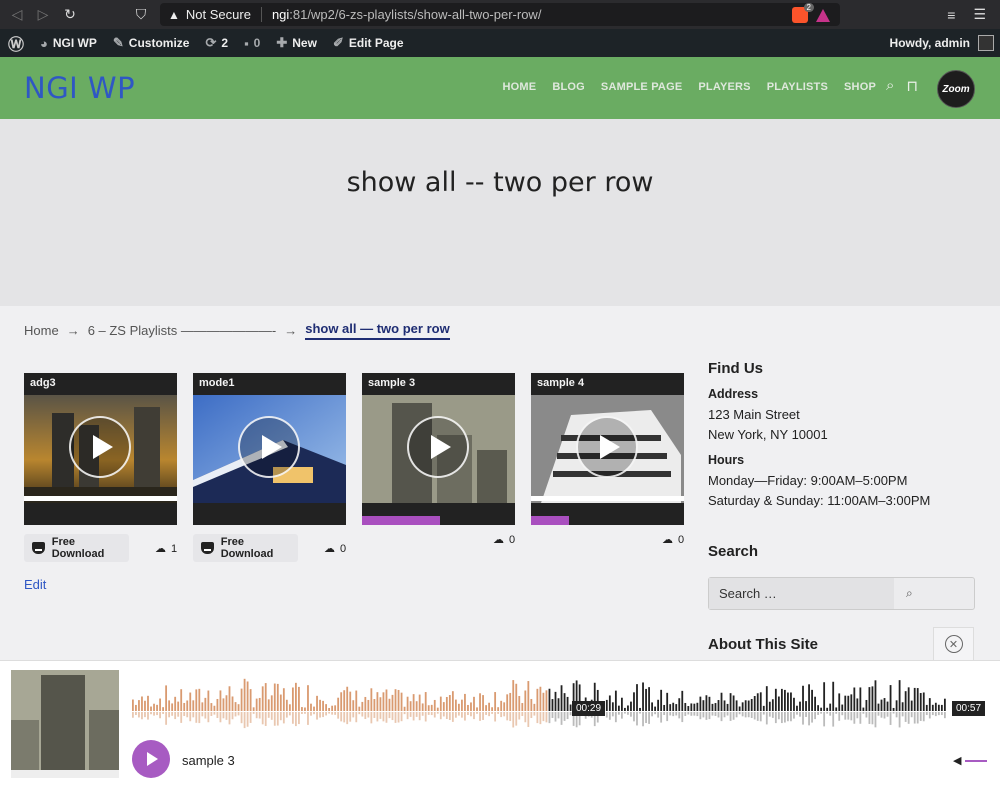 Image resolution: width=1000 pixels, height=785 pixels. I want to click on wp-logo-icon: Ⓦ, so click(16, 43).